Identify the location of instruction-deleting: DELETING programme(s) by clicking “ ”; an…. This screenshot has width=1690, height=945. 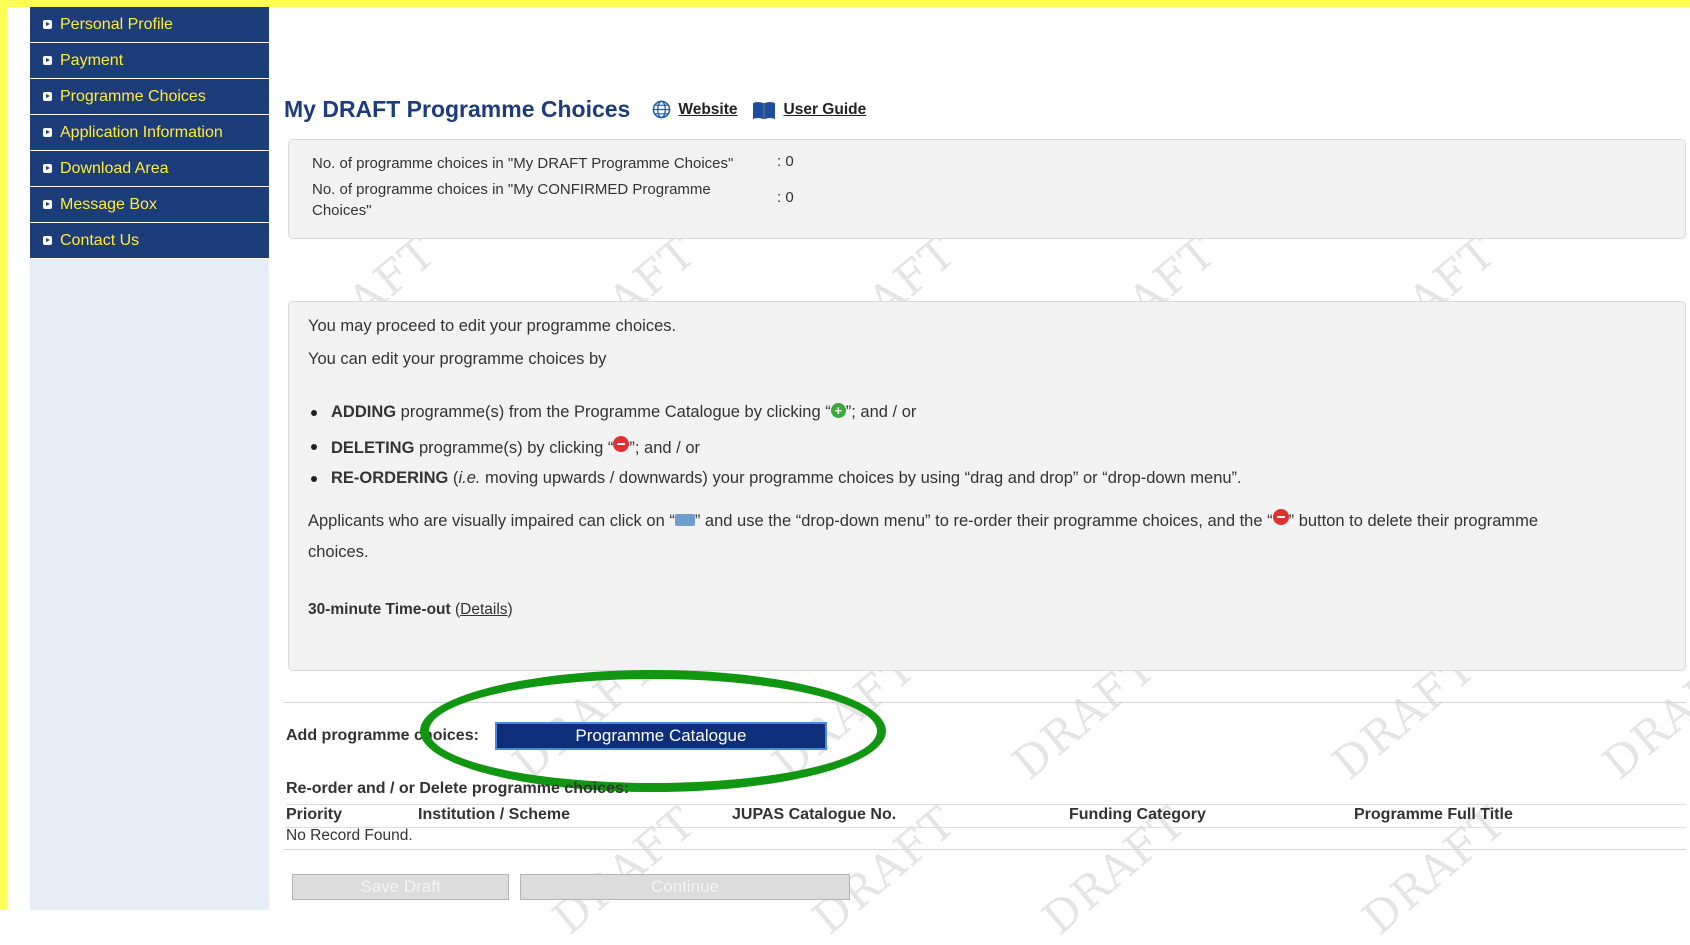
(504, 447).